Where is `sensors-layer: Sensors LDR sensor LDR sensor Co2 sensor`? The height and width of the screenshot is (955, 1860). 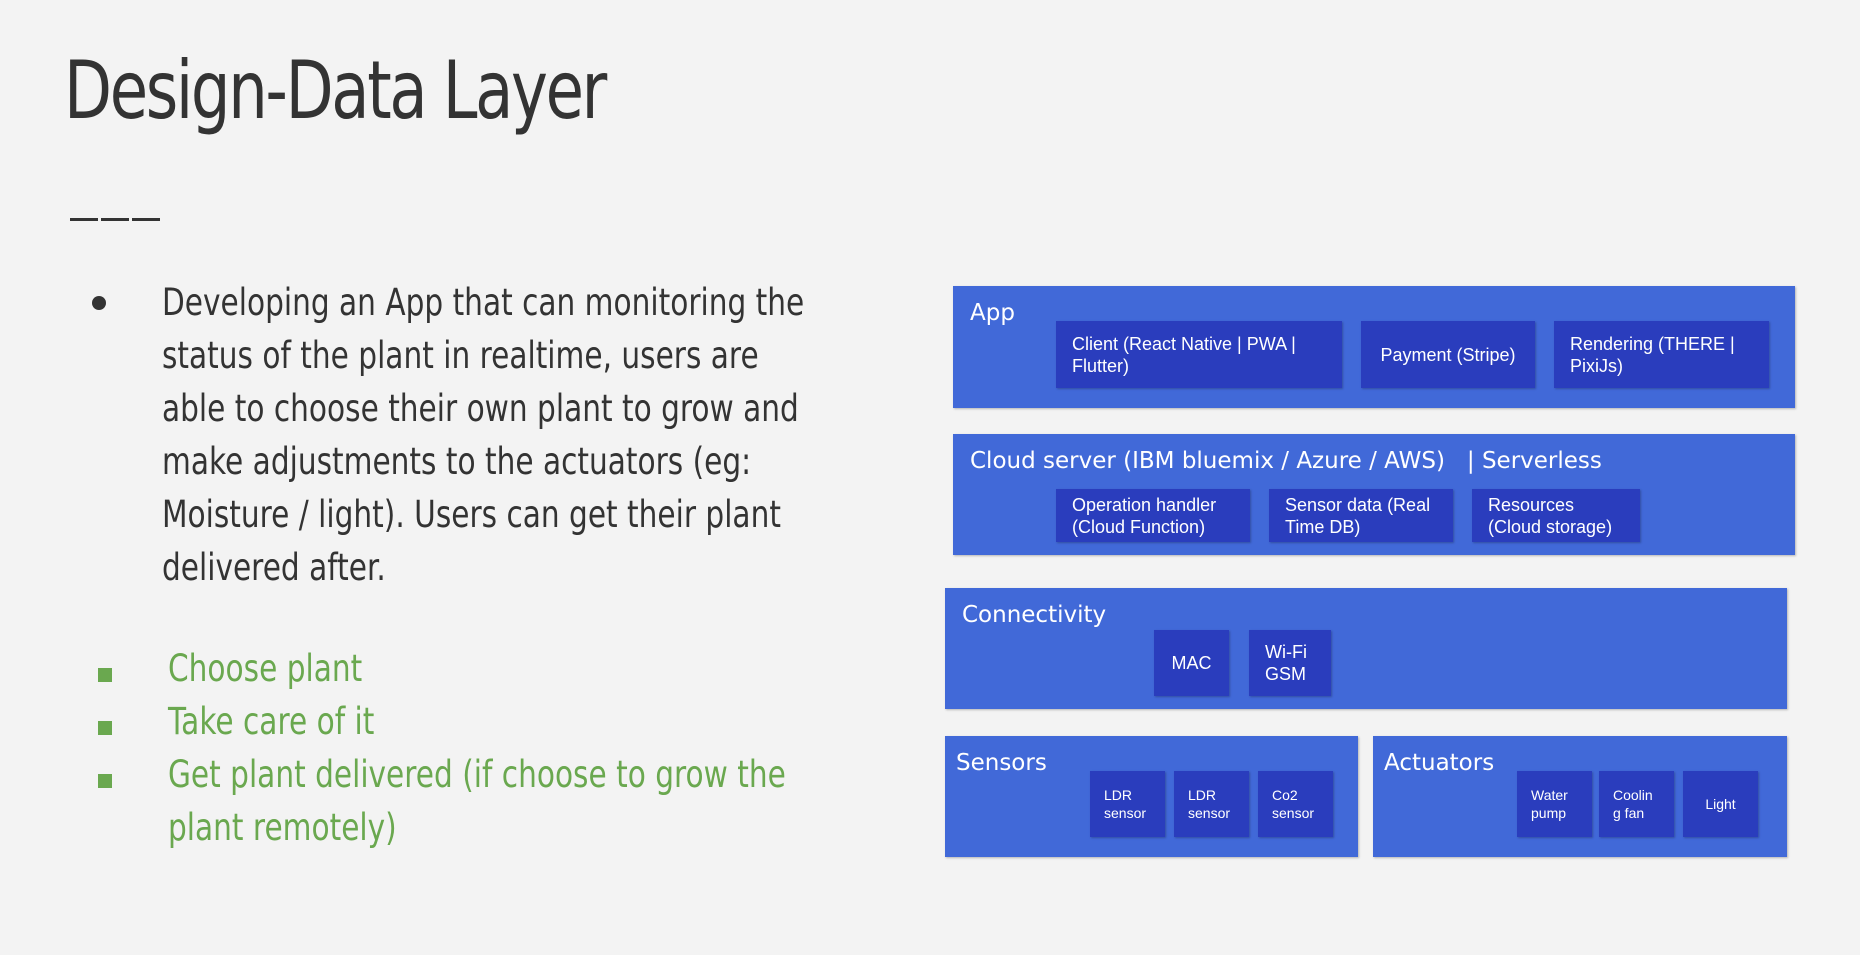 sensors-layer: Sensors LDR sensor LDR sensor Co2 sensor is located at coordinates (1151, 796).